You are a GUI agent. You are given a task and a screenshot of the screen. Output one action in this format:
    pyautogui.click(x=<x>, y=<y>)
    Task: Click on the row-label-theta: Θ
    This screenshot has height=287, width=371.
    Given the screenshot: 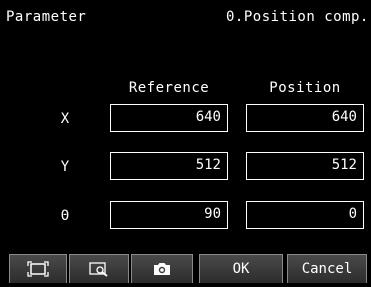 What is the action you would take?
    pyautogui.click(x=65, y=216)
    